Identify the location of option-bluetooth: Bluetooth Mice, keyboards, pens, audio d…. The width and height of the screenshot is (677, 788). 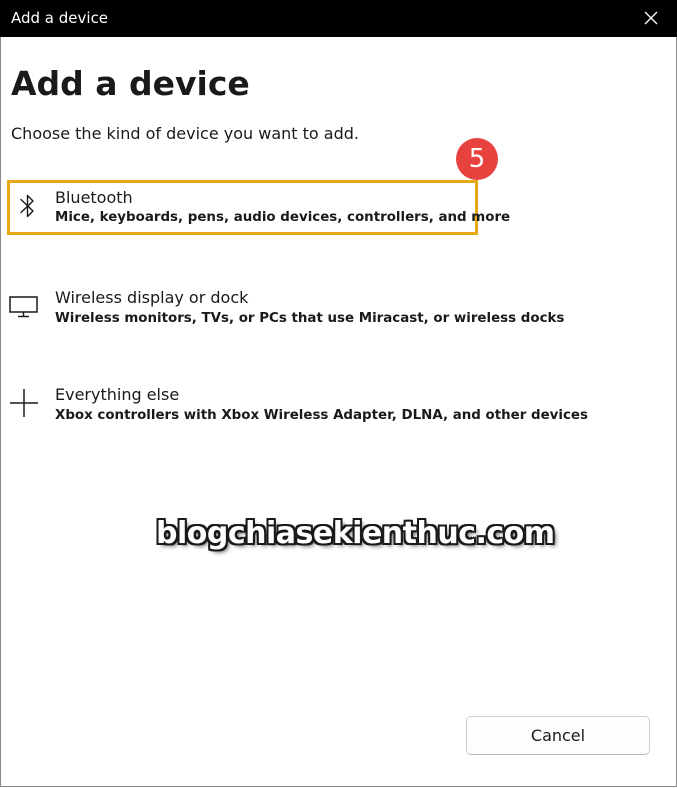
(258, 207).